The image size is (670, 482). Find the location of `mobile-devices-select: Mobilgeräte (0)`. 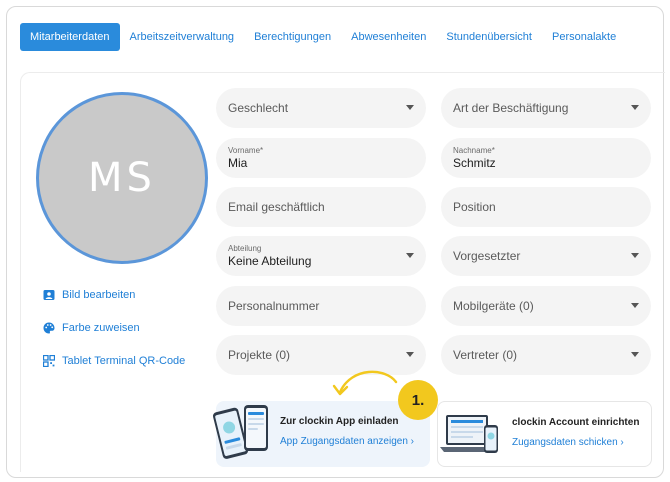

mobile-devices-select: Mobilgeräte (0) is located at coordinates (546, 306).